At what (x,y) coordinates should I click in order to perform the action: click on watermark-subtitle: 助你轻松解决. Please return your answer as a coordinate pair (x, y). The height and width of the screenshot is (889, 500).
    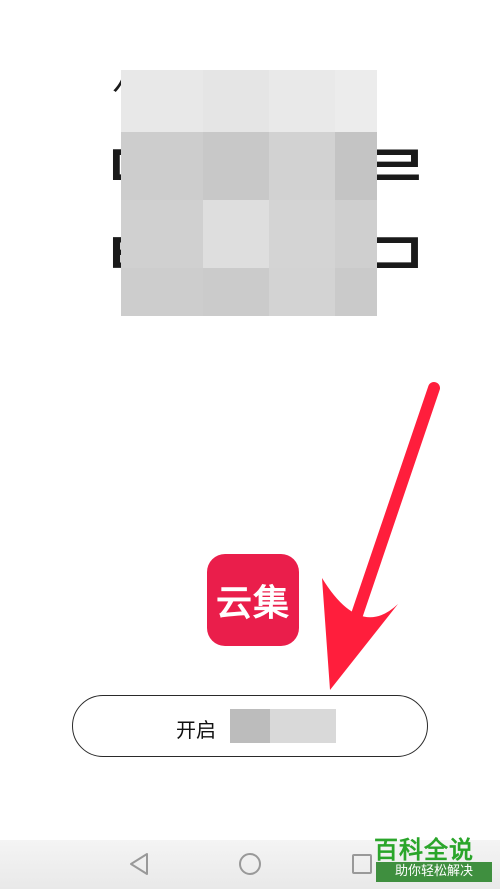
    Looking at the image, I should click on (434, 872).